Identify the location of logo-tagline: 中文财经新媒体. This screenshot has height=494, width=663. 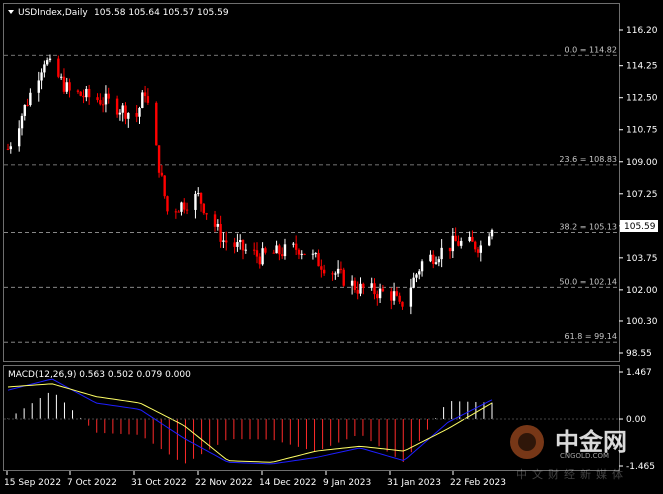
(572, 474).